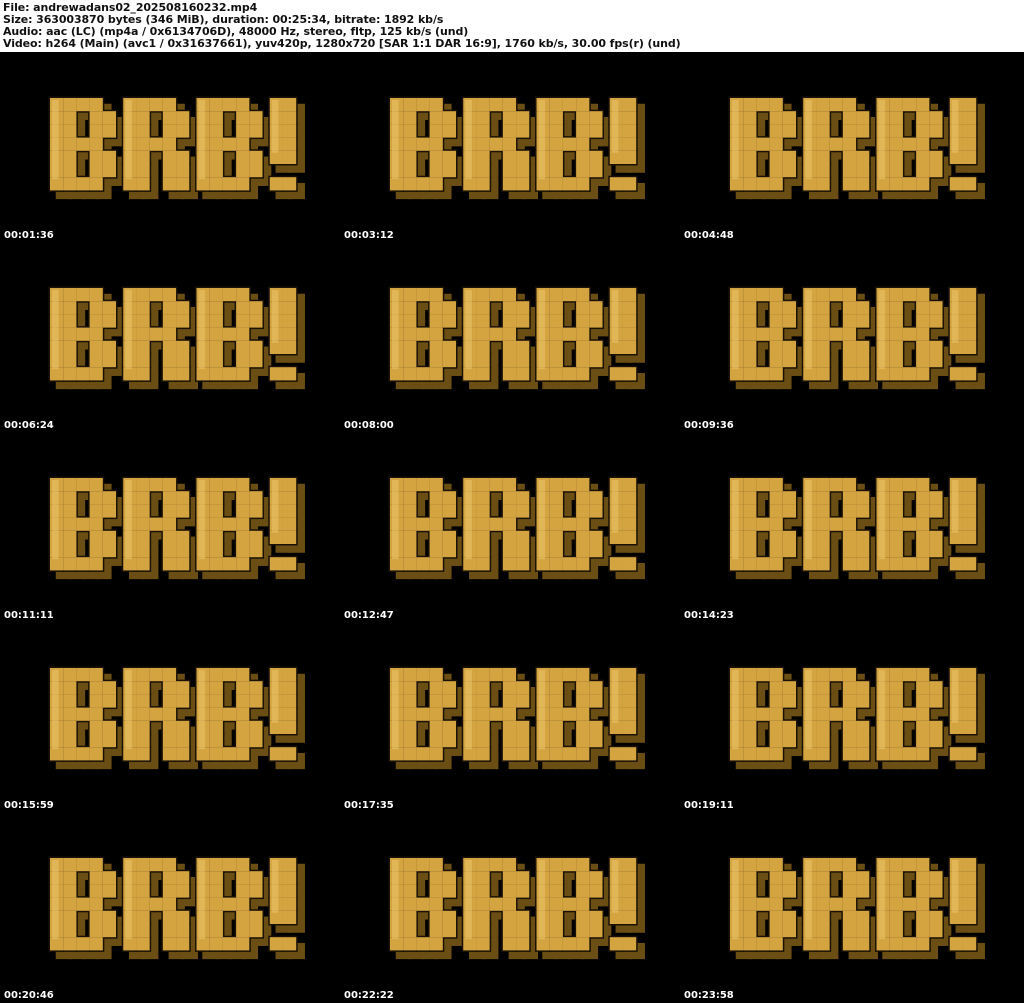 The width and height of the screenshot is (1024, 1003). Describe the element at coordinates (29, 425) in the screenshot. I see `thumbnail-timestamp: 00:06:24` at that location.